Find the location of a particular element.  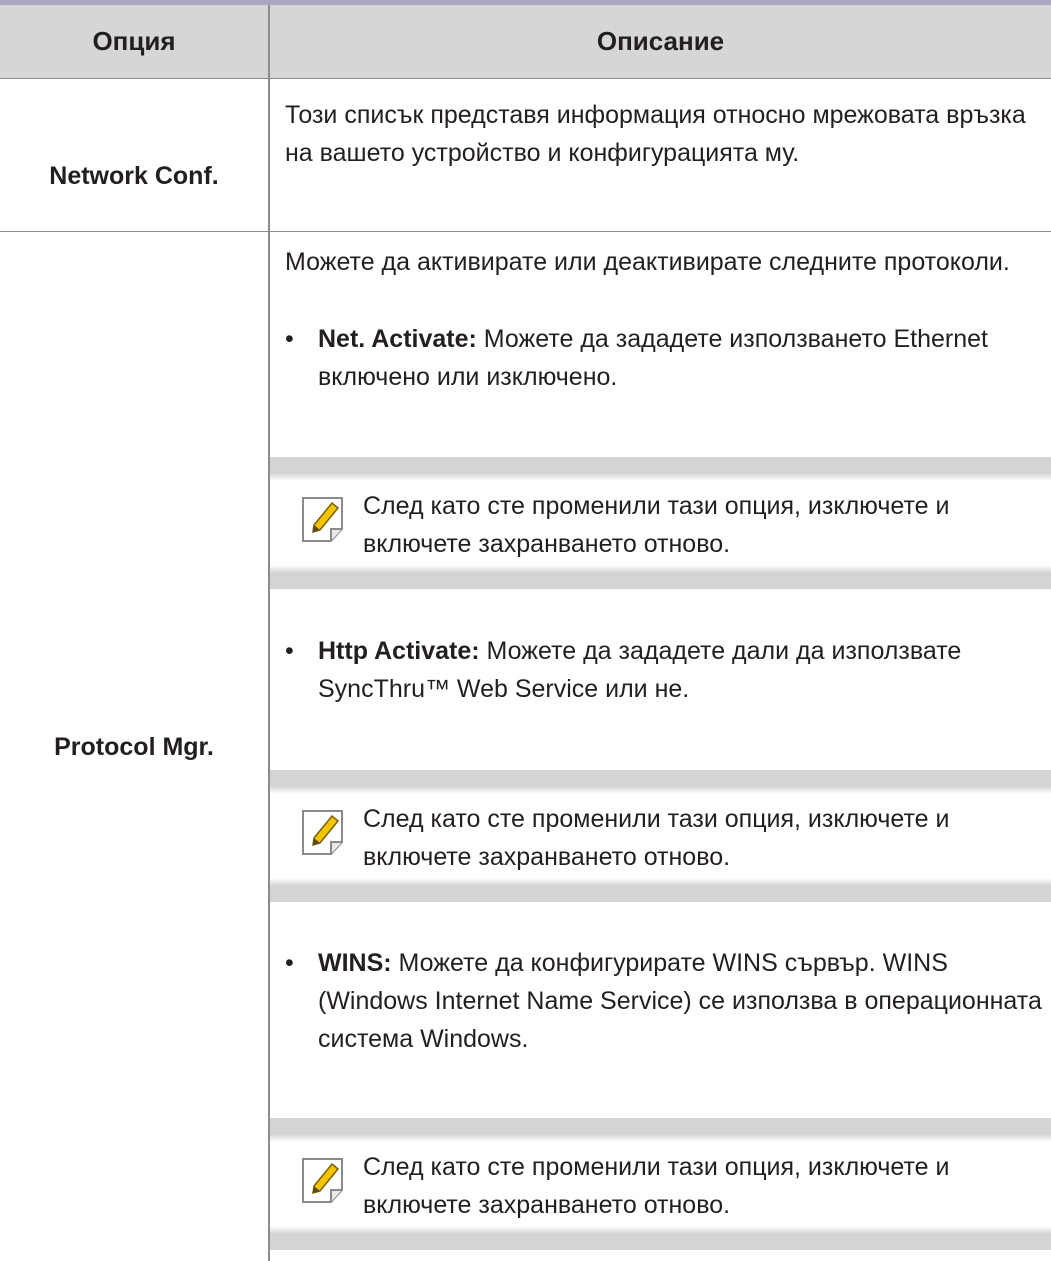

header-option: Опция is located at coordinates (134, 41).